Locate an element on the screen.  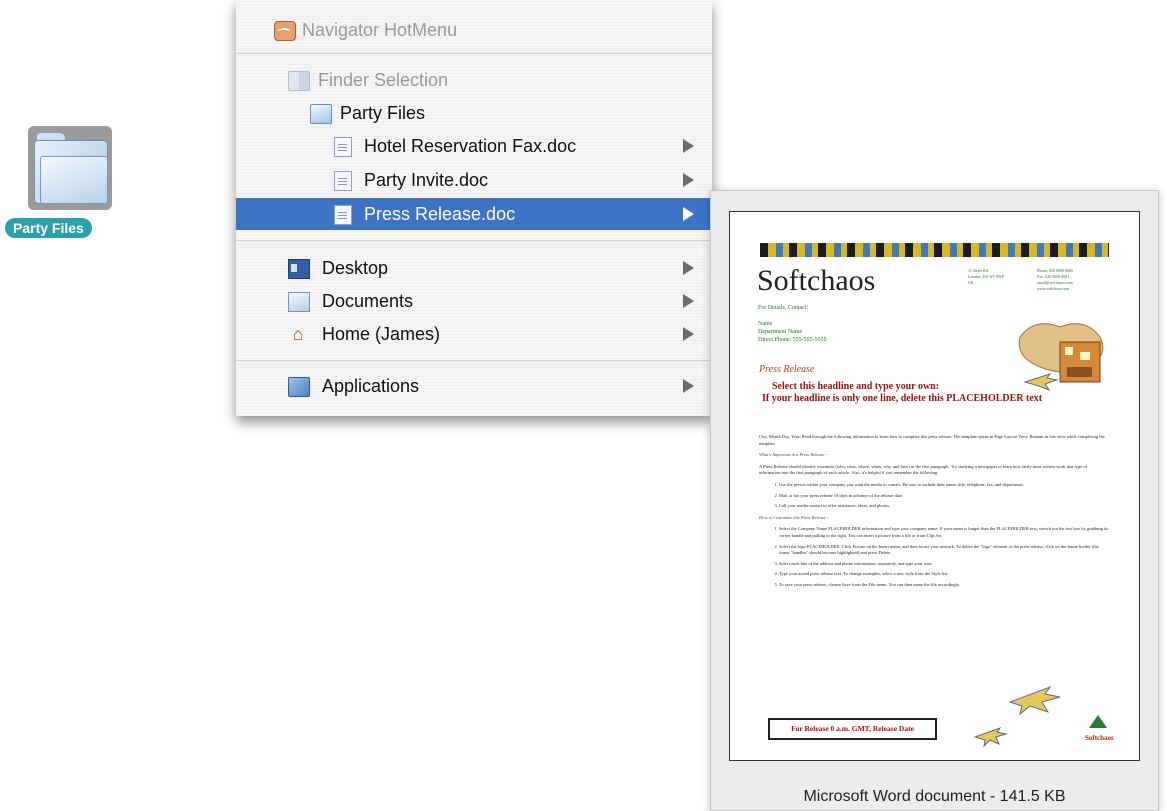
decorative-border is located at coordinates (934, 250).